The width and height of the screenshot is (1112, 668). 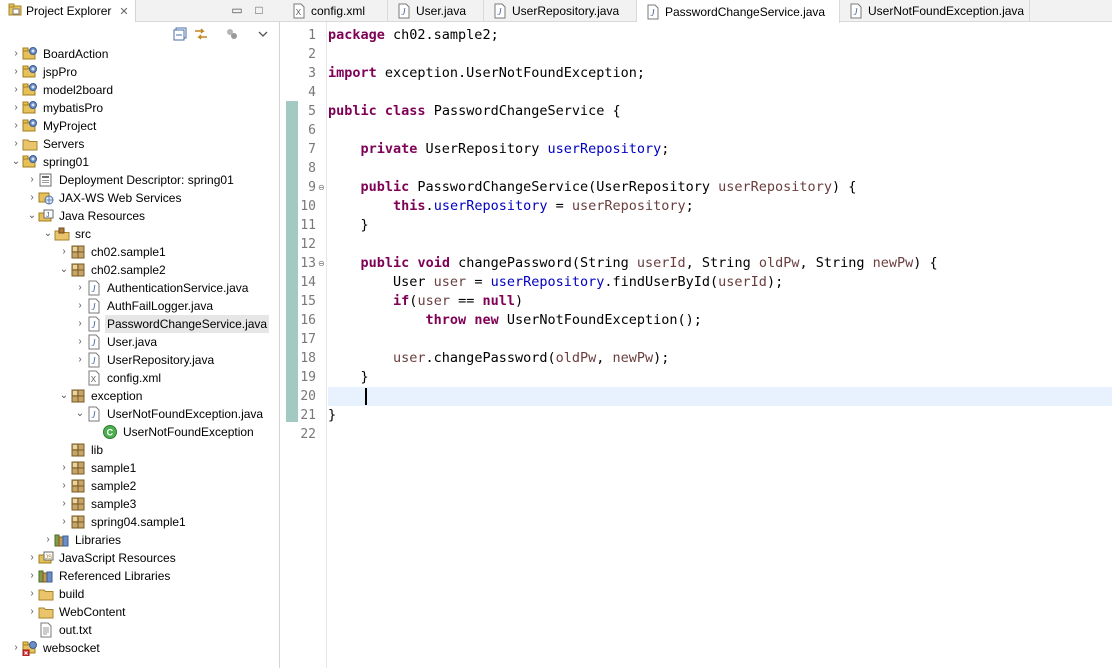 I want to click on tree-item: › JS JavaScript Resources, so click(x=140, y=558).